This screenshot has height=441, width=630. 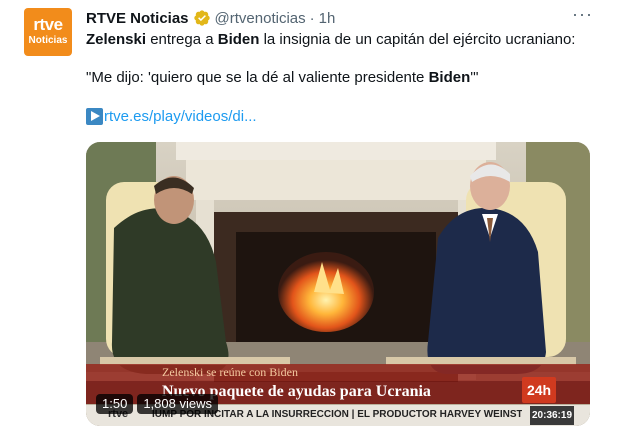 What do you see at coordinates (177, 404) in the screenshot?
I see `video-views: 1,808 views` at bounding box center [177, 404].